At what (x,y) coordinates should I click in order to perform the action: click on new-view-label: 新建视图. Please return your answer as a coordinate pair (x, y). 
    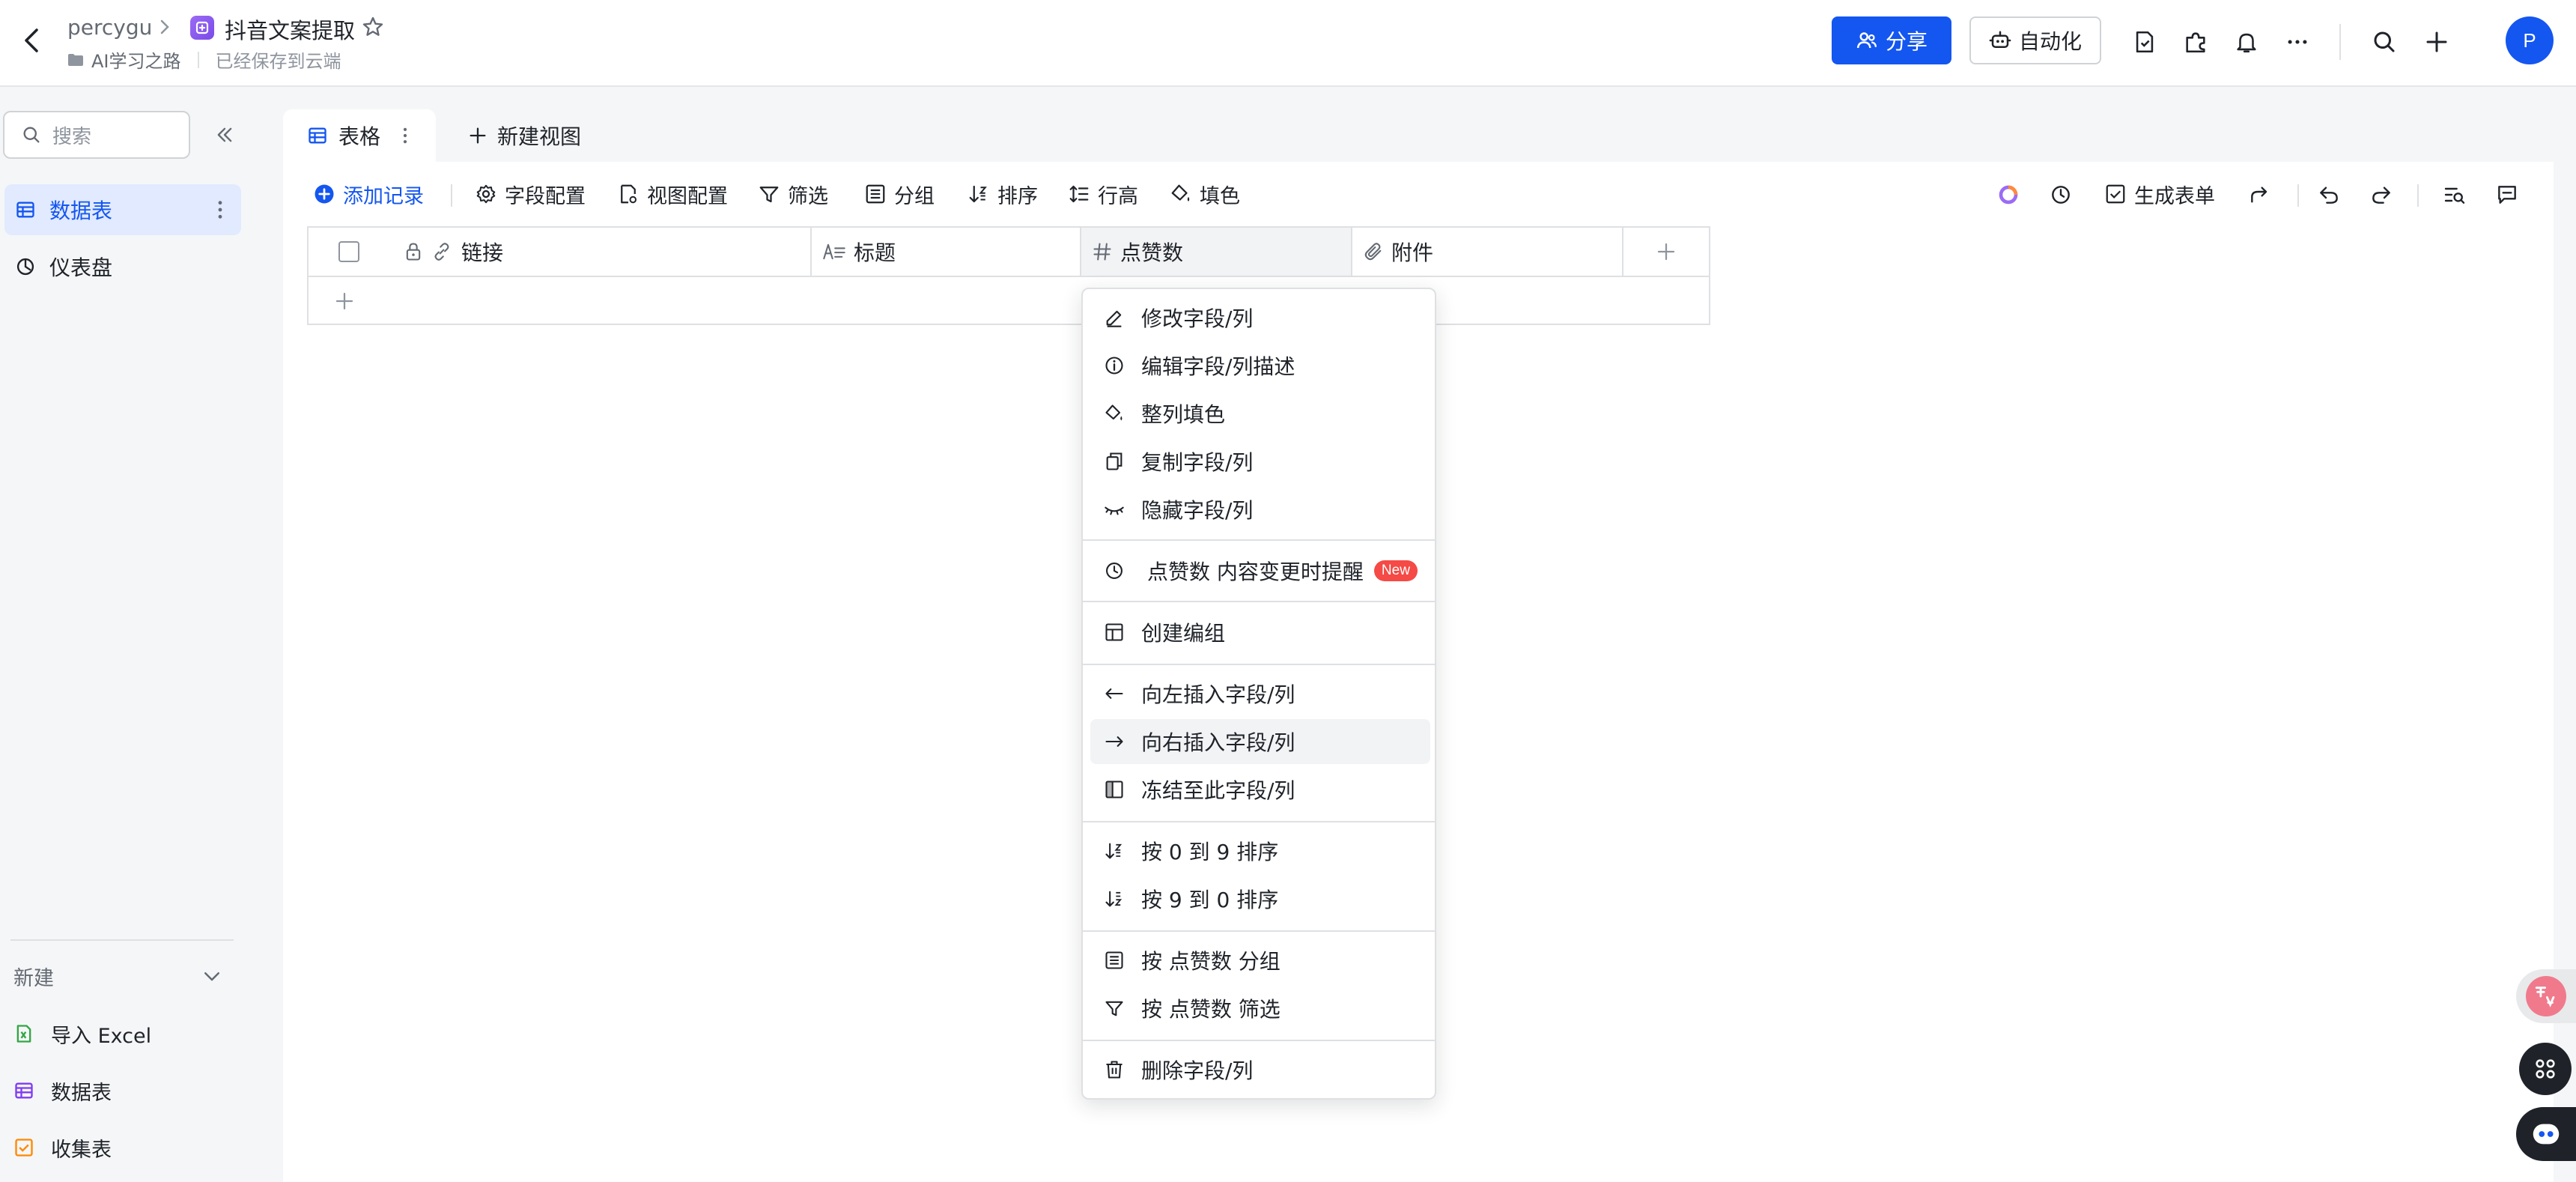
    Looking at the image, I should click on (539, 136).